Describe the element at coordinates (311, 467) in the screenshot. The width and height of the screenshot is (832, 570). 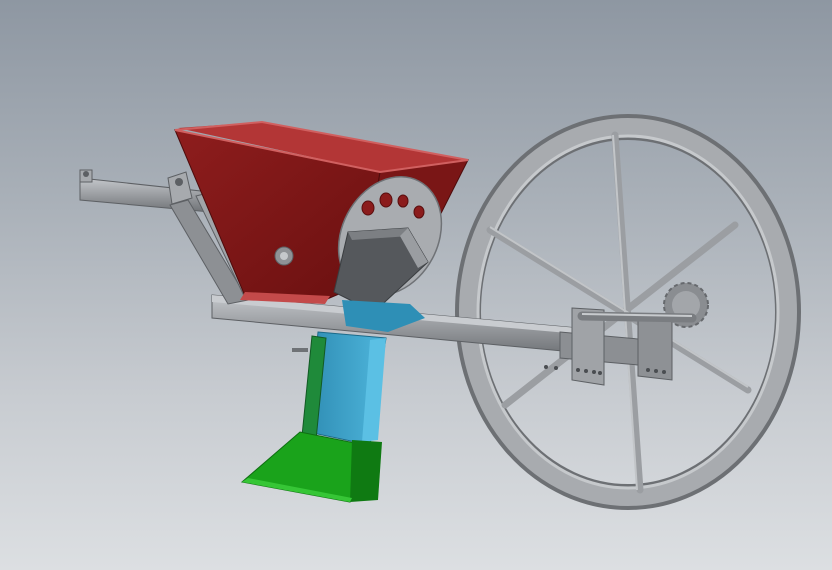
I see `seed-shoe` at that location.